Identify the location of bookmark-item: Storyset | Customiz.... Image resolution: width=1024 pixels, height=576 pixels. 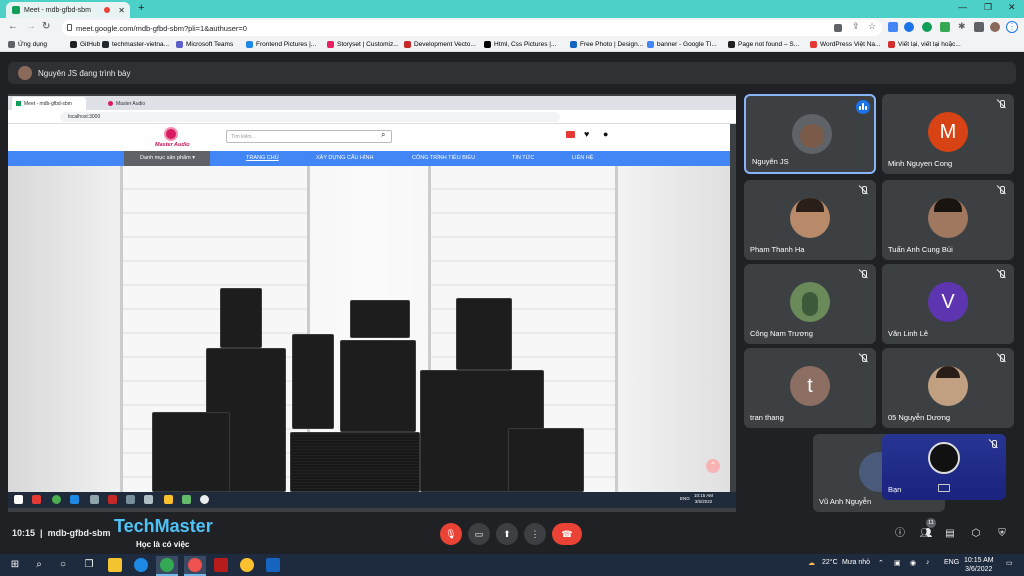
(363, 44).